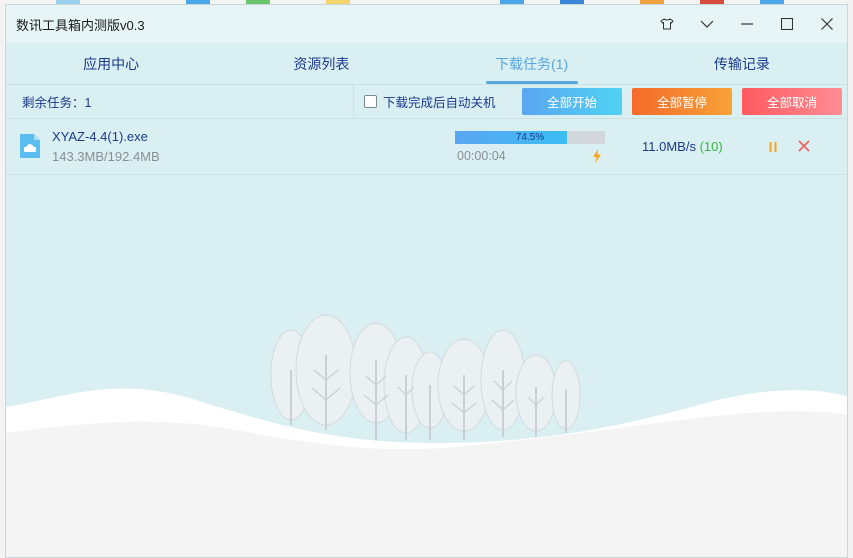 This screenshot has width=853, height=558. Describe the element at coordinates (707, 24) in the screenshot. I see `chevron-down-icon` at that location.